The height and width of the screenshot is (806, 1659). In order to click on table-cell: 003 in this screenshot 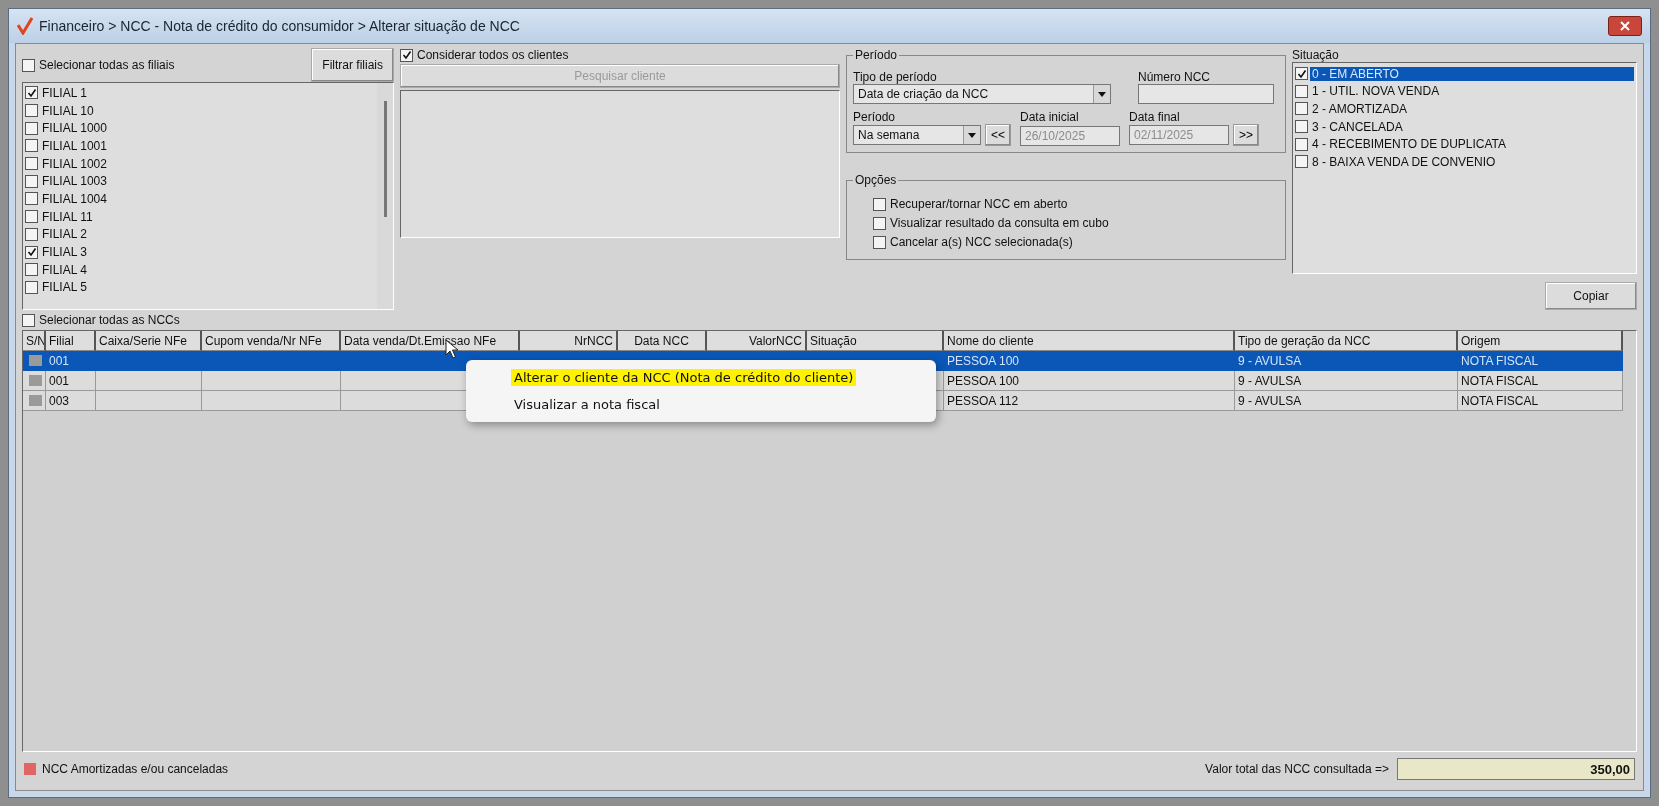, I will do `click(71, 401)`.